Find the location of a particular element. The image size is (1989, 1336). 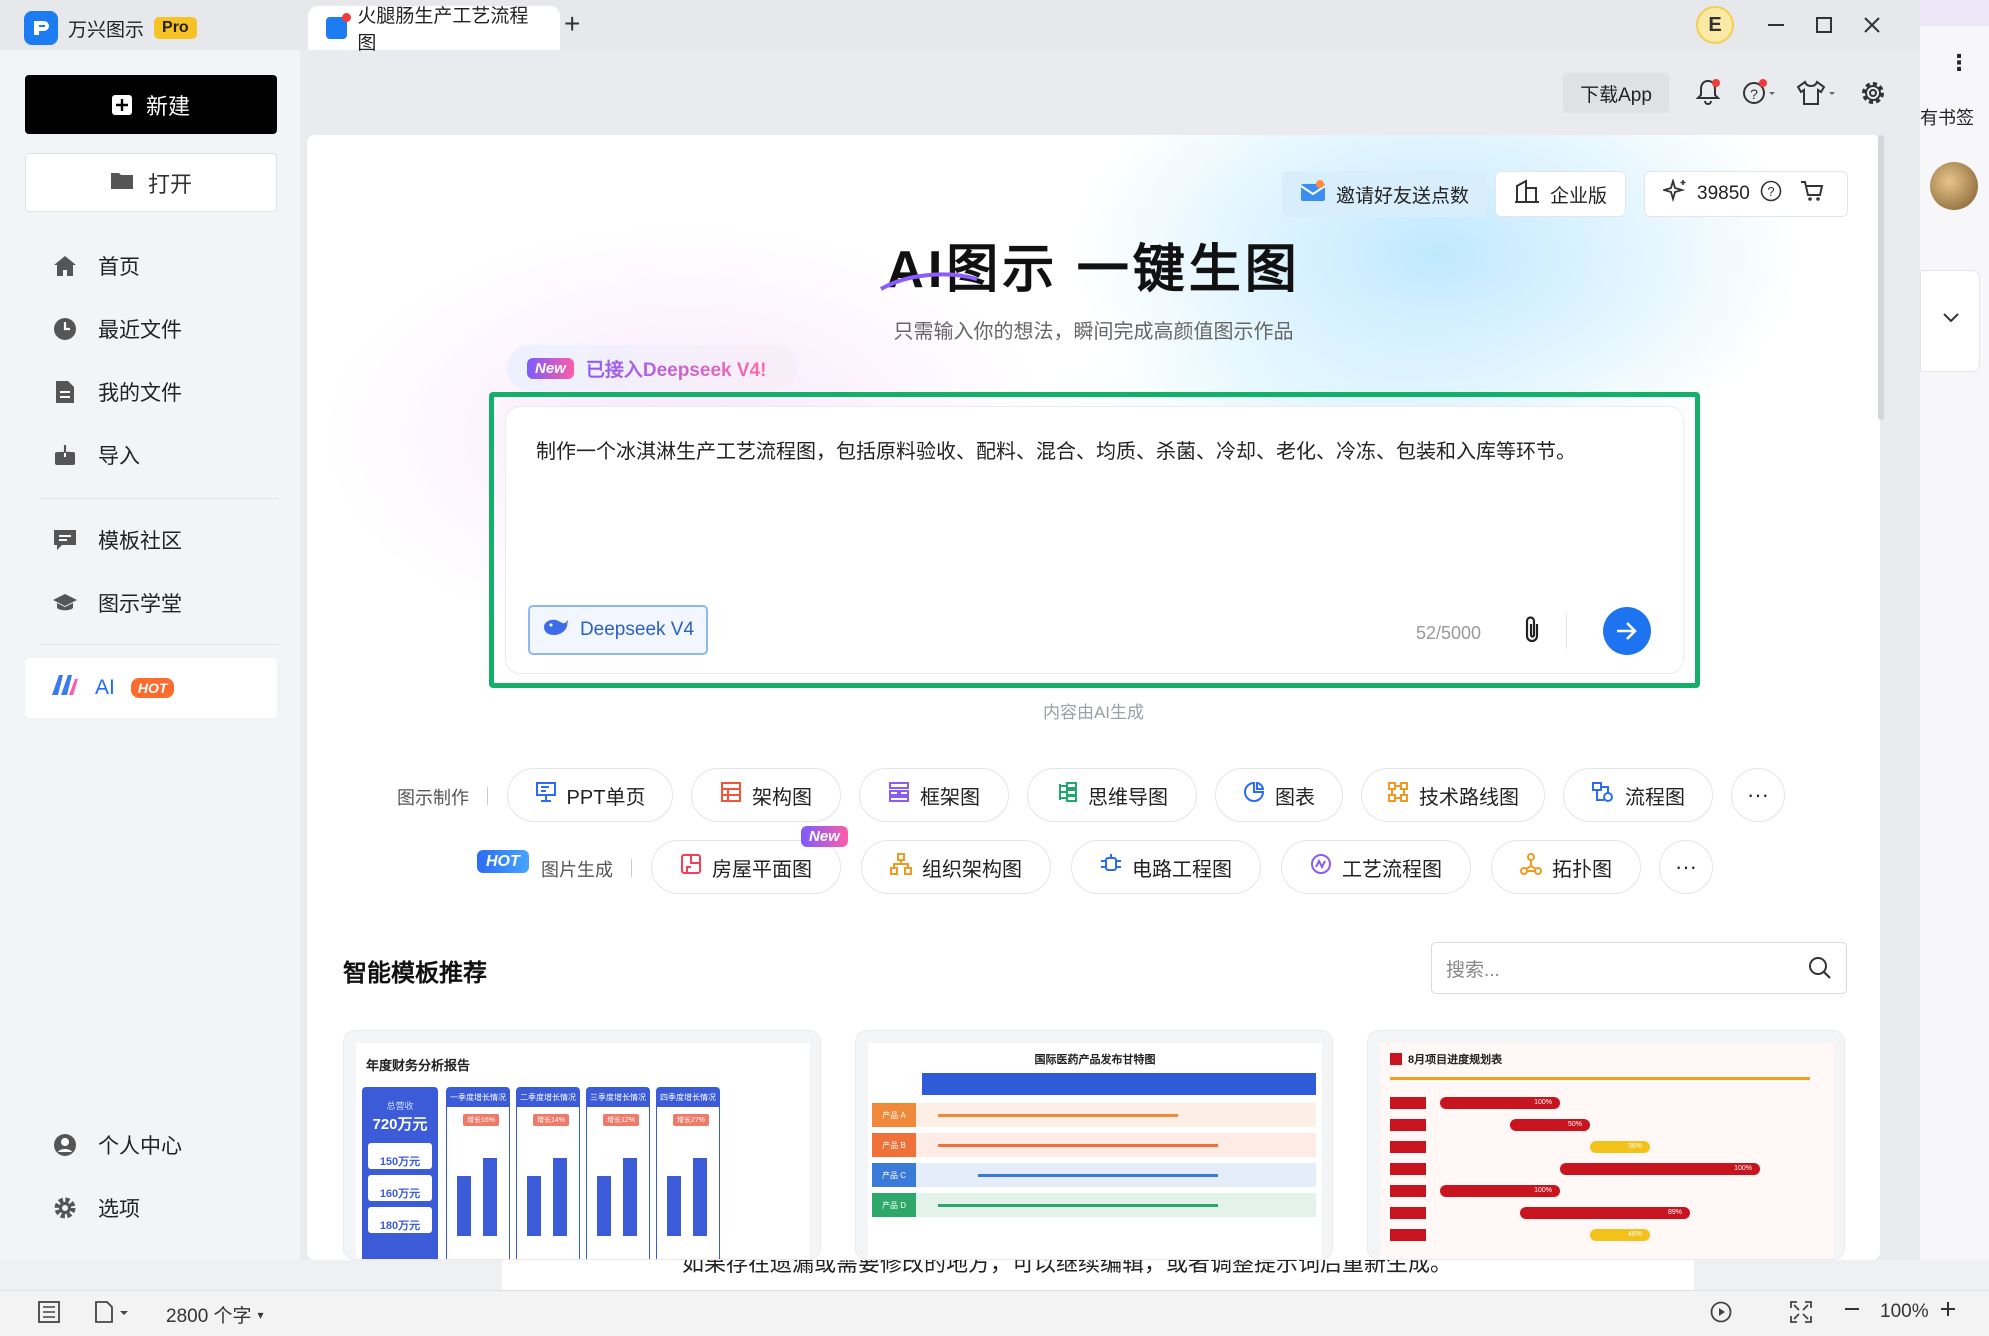

new-chip-badge: New is located at coordinates (824, 836).